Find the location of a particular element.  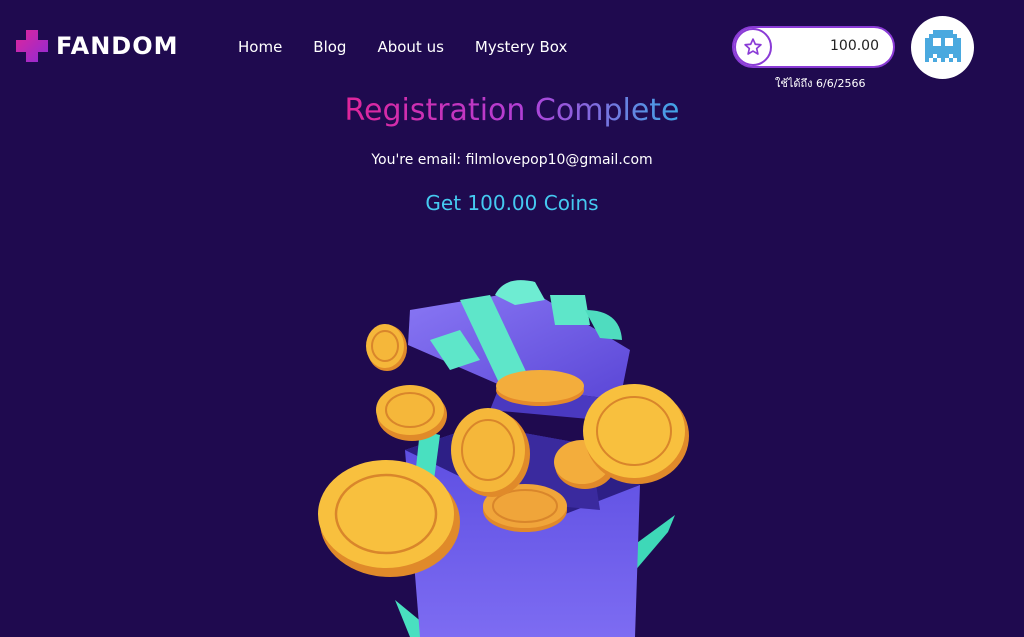

page-title-text: Registration Complete is located at coordinates (512, 110).